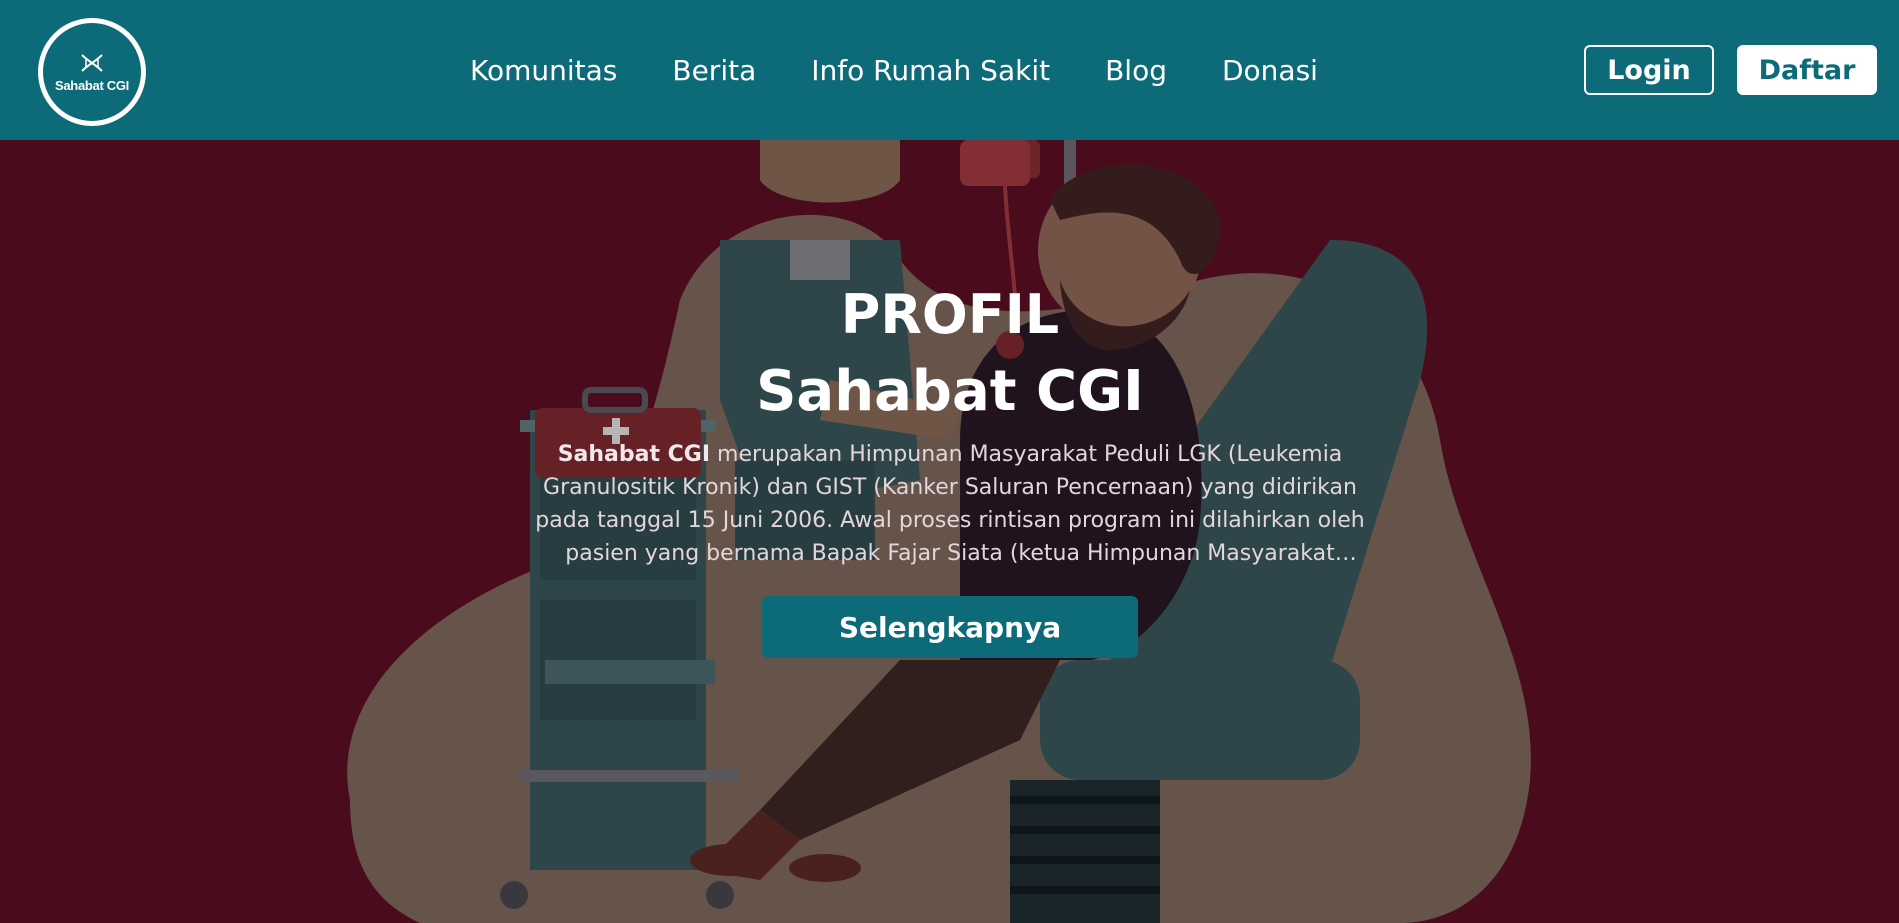 The image size is (1899, 923). Describe the element at coordinates (1270, 70) in the screenshot. I see `nav-item-donasi: Donasi` at that location.